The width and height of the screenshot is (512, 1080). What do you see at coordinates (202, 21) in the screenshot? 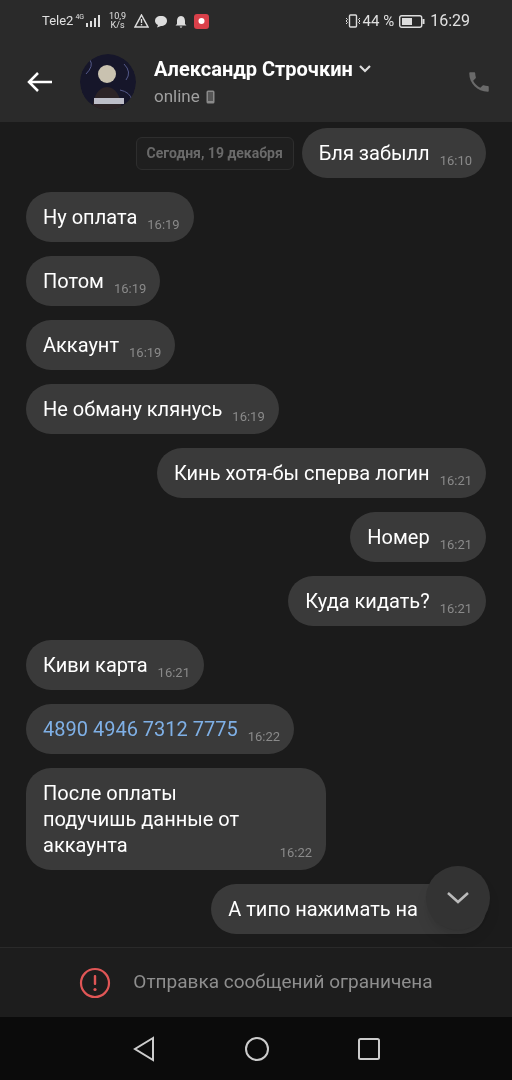
I see `app-icon` at bounding box center [202, 21].